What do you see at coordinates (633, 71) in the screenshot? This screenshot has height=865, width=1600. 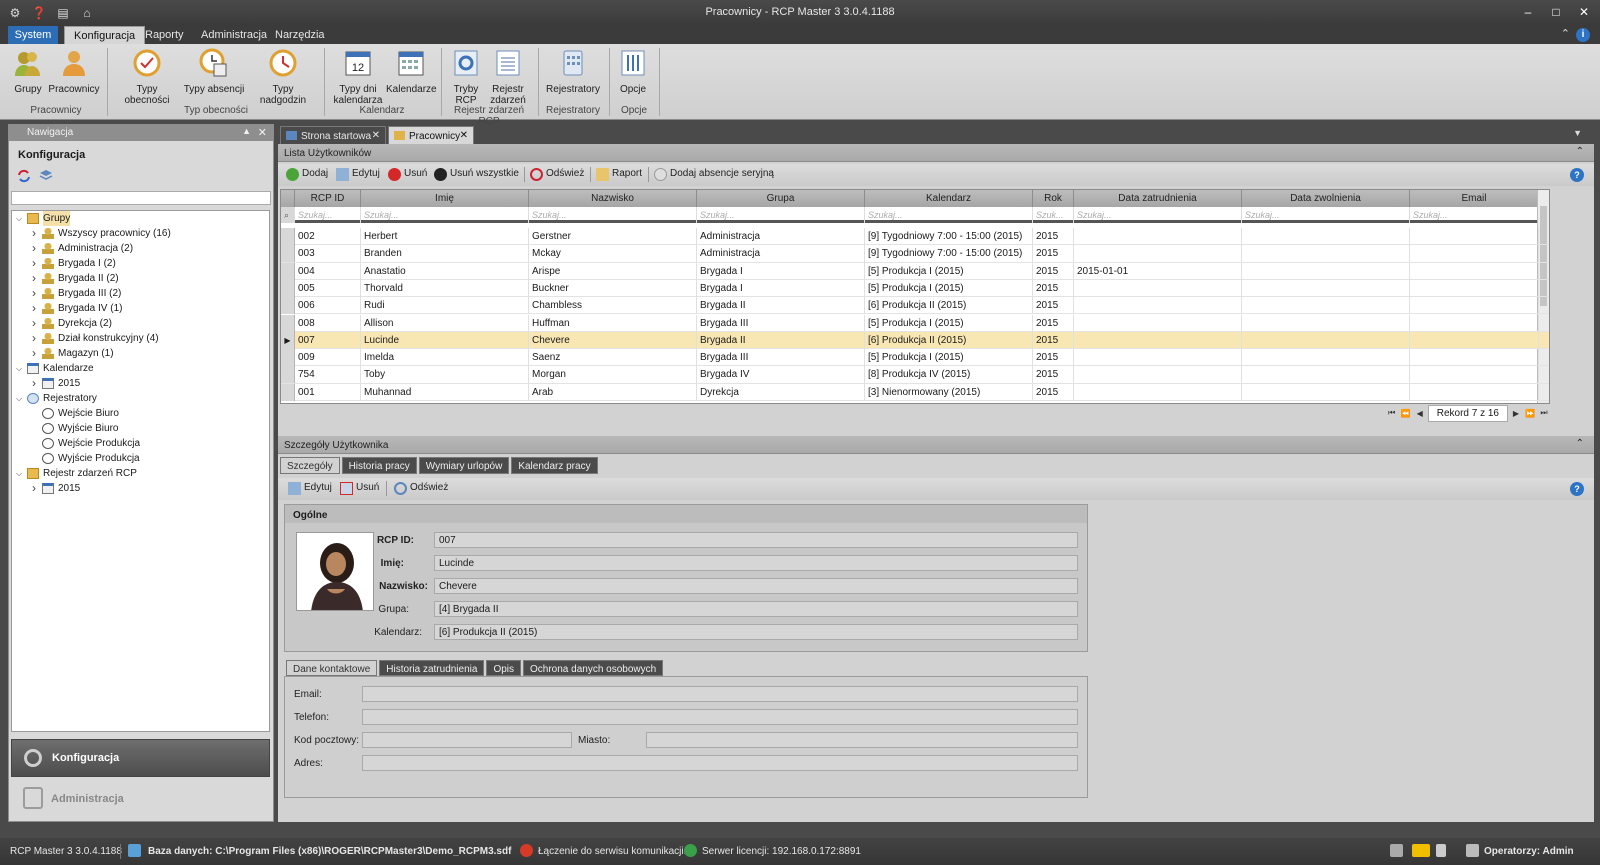 I see `opcje-button: Opcje` at bounding box center [633, 71].